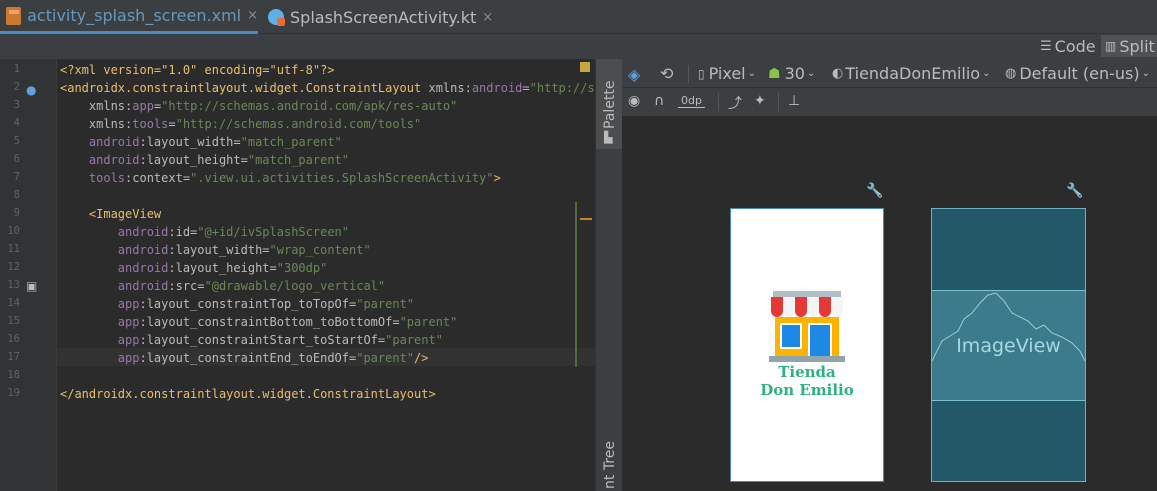 Image resolution: width=1157 pixels, height=491 pixels. Describe the element at coordinates (276, 17) in the screenshot. I see `kotlin-file-icon` at that location.